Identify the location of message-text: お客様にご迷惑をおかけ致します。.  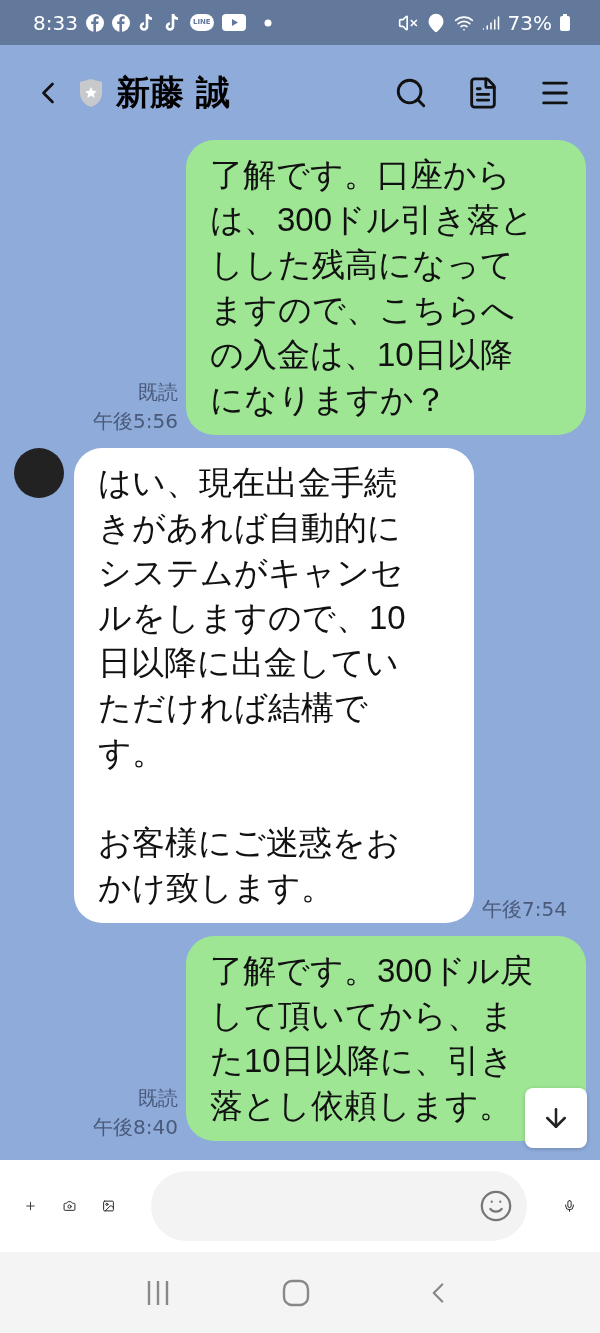
(249, 865).